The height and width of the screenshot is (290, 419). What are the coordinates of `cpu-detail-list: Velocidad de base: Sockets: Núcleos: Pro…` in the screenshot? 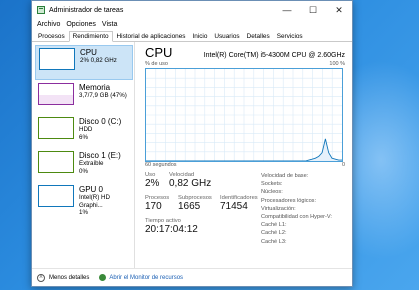 It's located at (296, 209).